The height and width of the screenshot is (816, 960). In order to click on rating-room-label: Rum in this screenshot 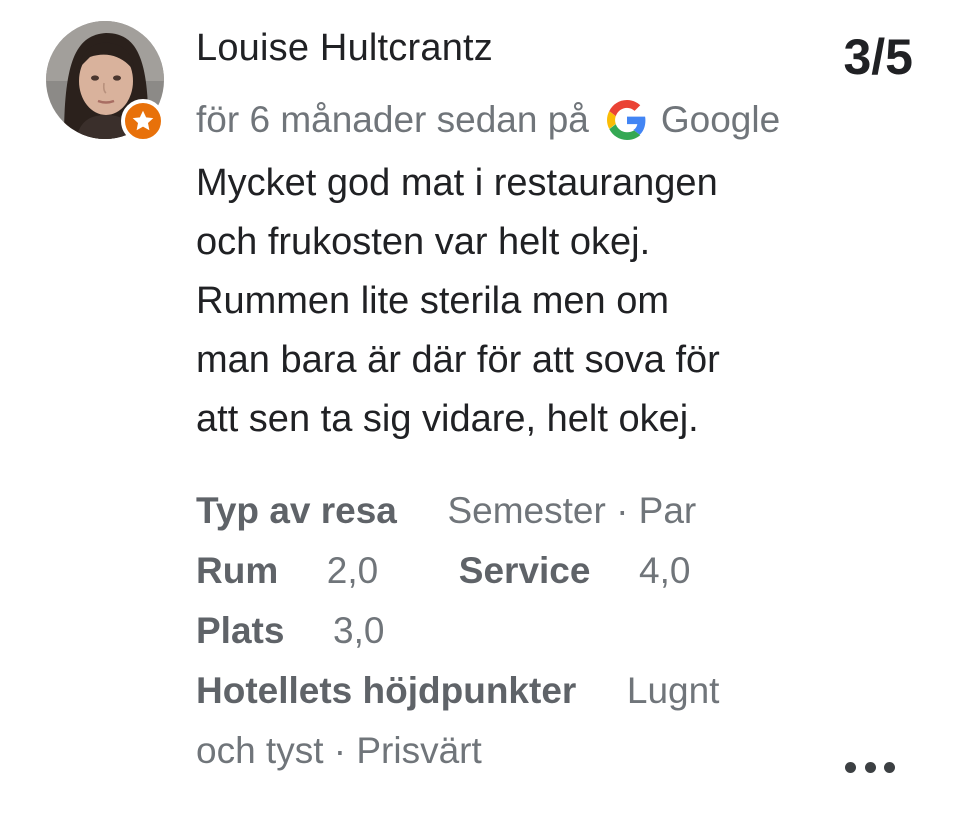, I will do `click(237, 570)`.